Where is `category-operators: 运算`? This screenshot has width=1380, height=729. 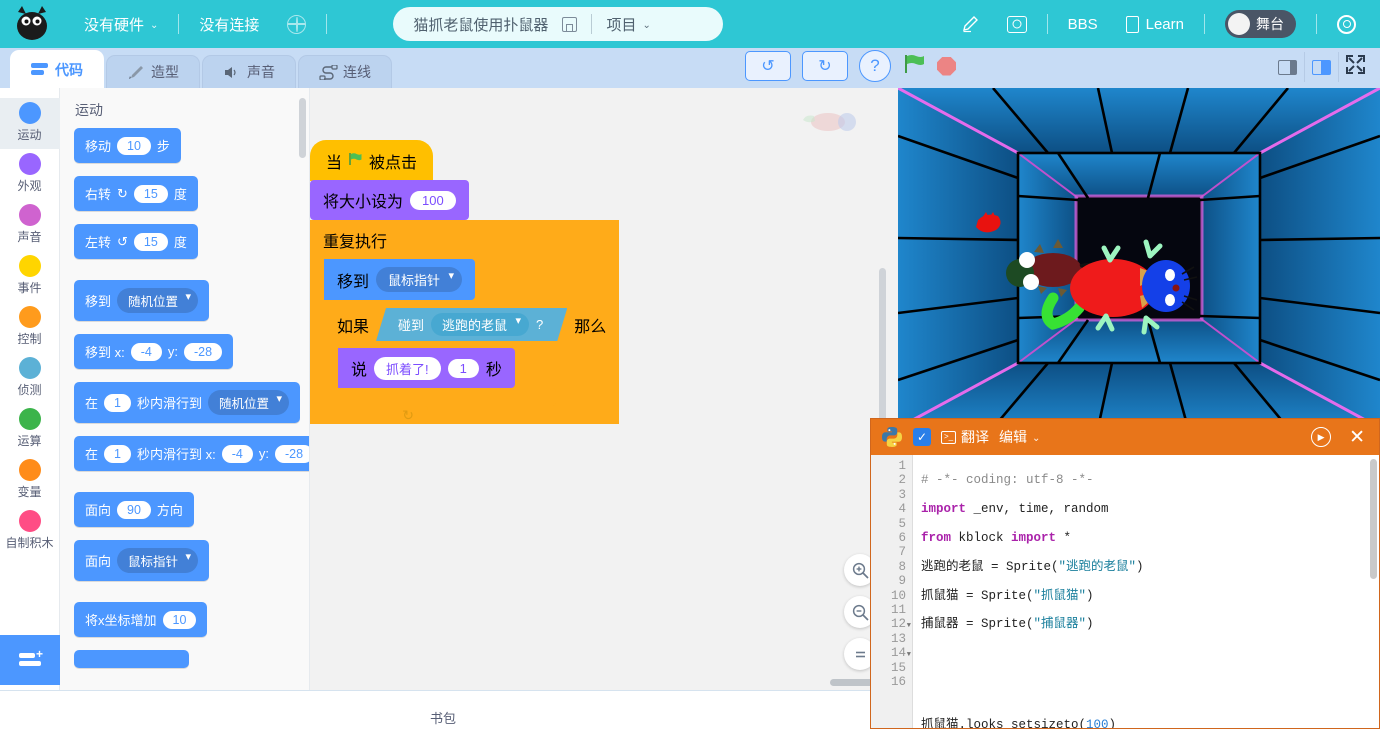
category-operators: 运算 is located at coordinates (30, 429).